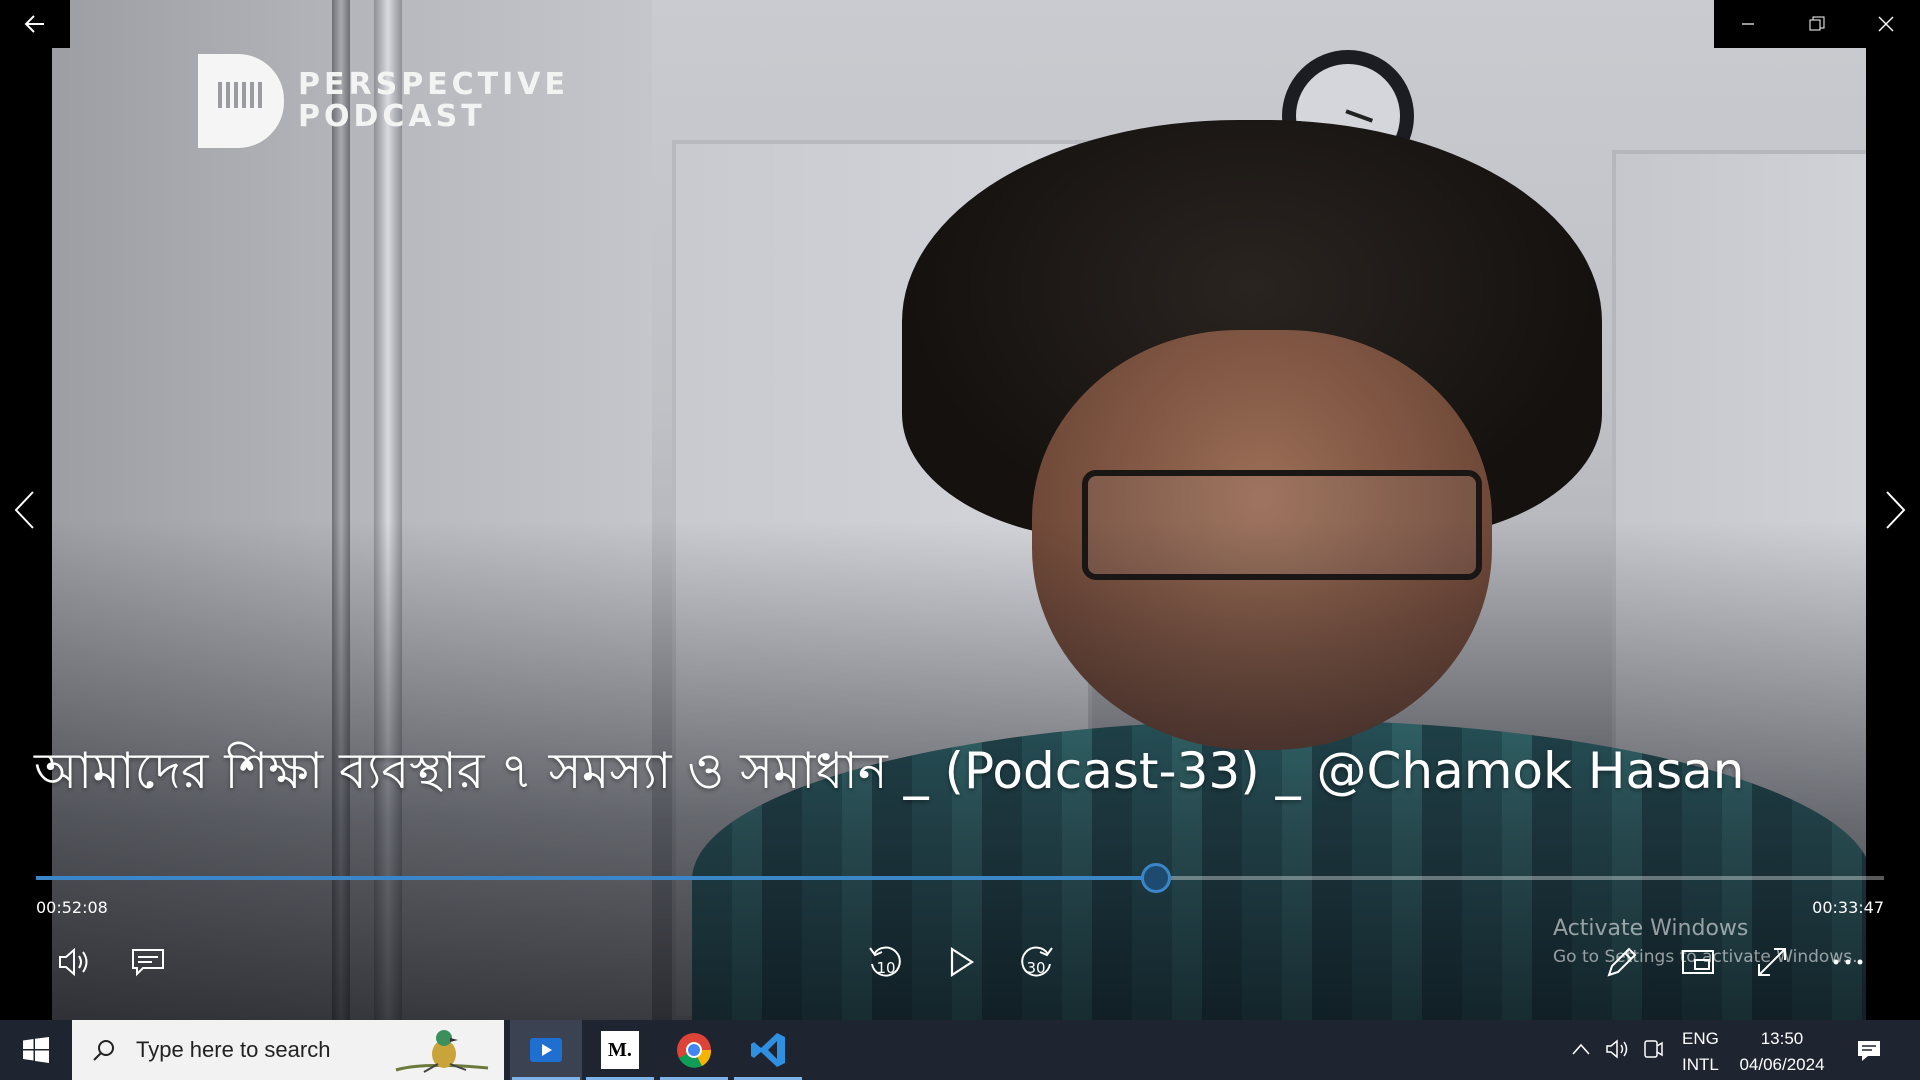 This screenshot has height=1080, width=1920. I want to click on minimize-button, so click(1748, 24).